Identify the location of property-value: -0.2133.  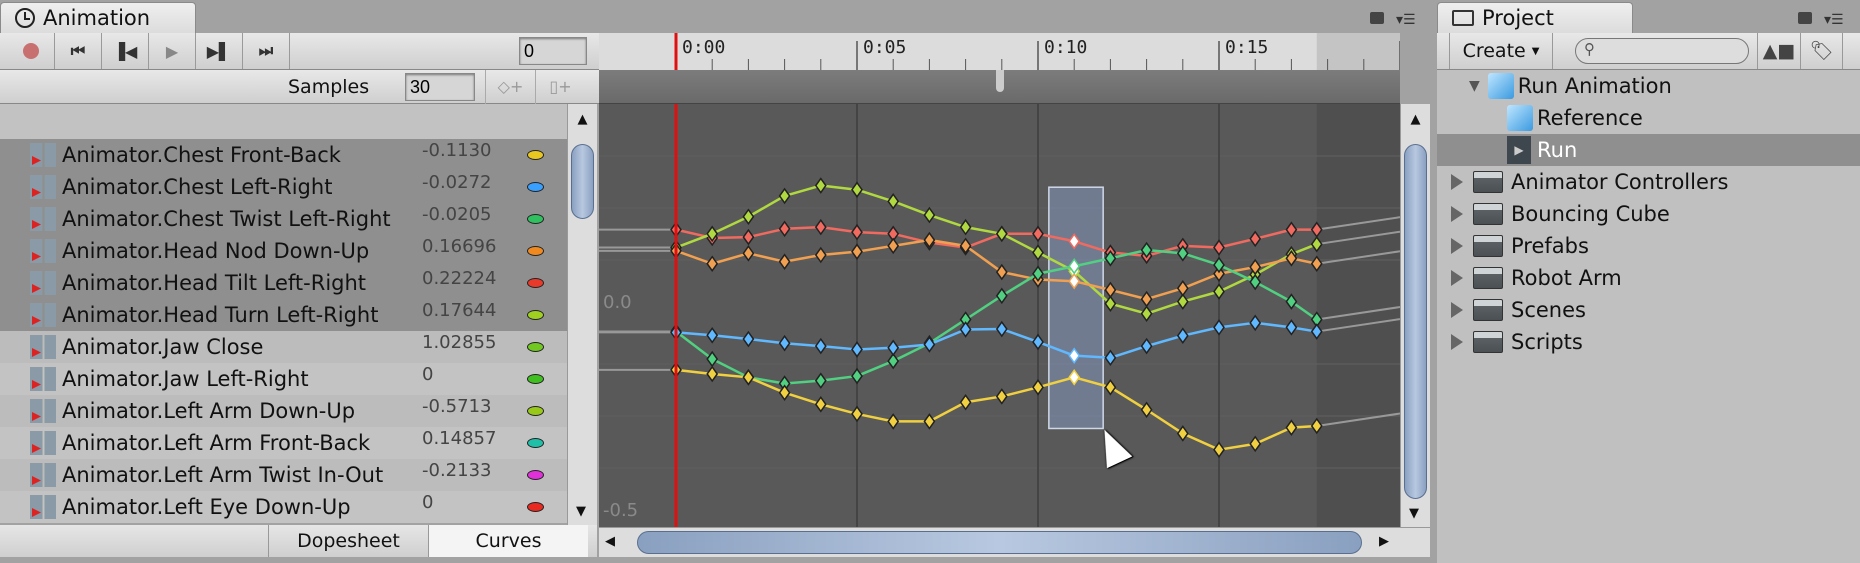
(456, 470).